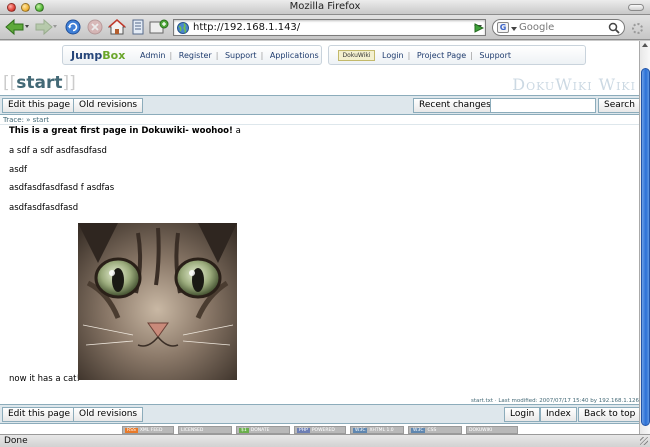 The height and width of the screenshot is (447, 650). Describe the element at coordinates (536, 27) in the screenshot. I see `search-placeholder: Google` at that location.